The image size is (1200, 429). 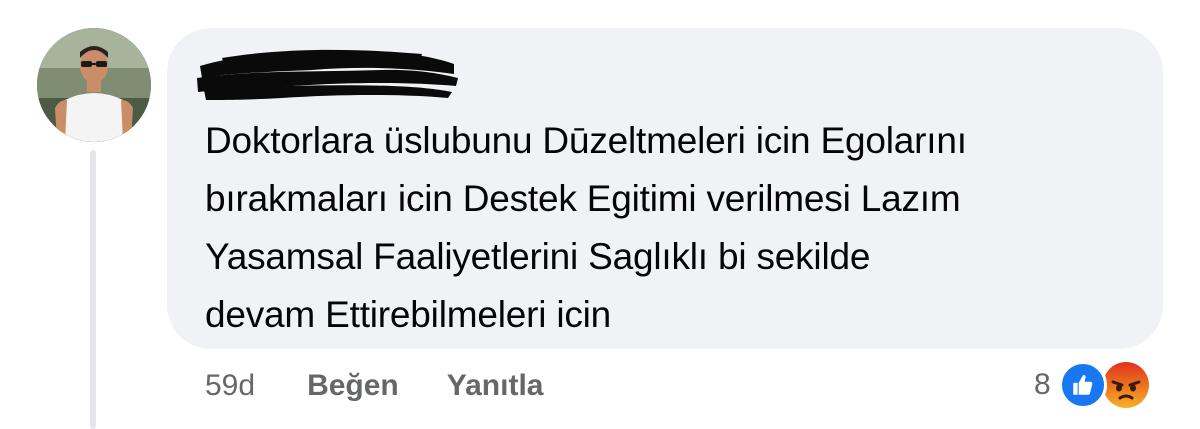 I want to click on like-icon, so click(x=1082, y=385).